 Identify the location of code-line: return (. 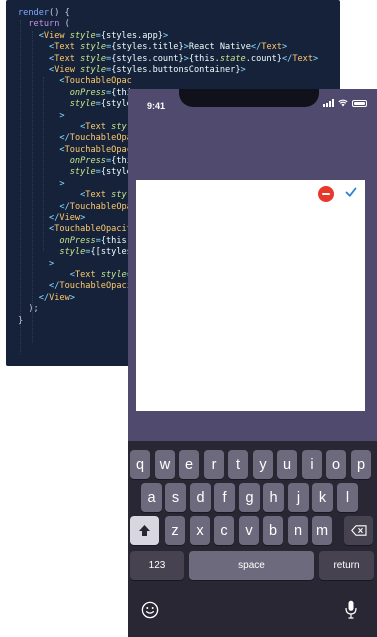
(168, 24).